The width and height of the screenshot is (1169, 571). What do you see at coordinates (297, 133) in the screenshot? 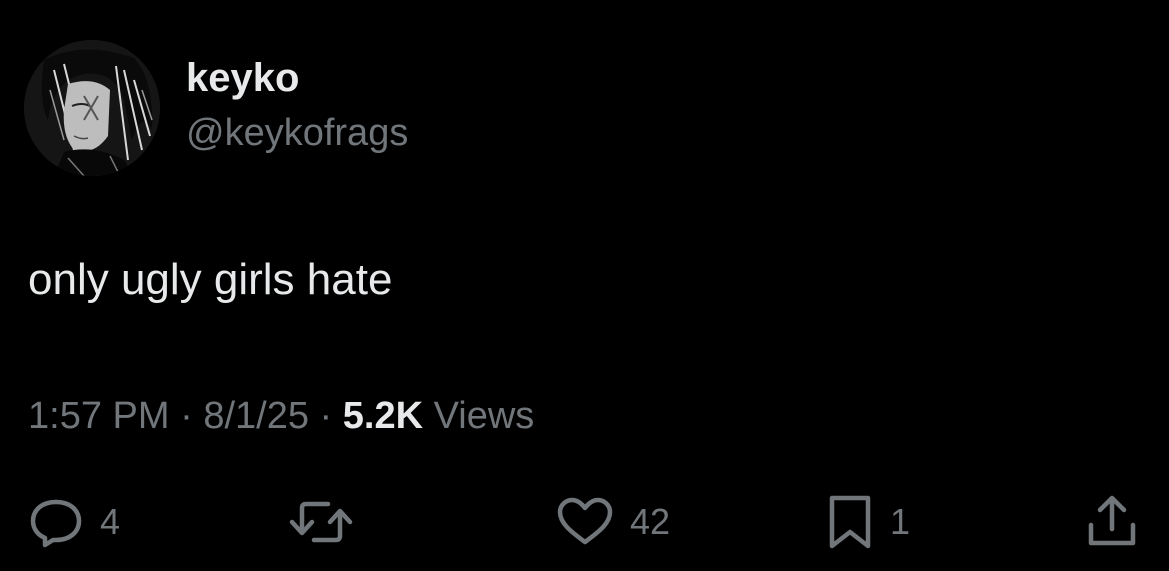
I see `author-handle: @keykofrags` at bounding box center [297, 133].